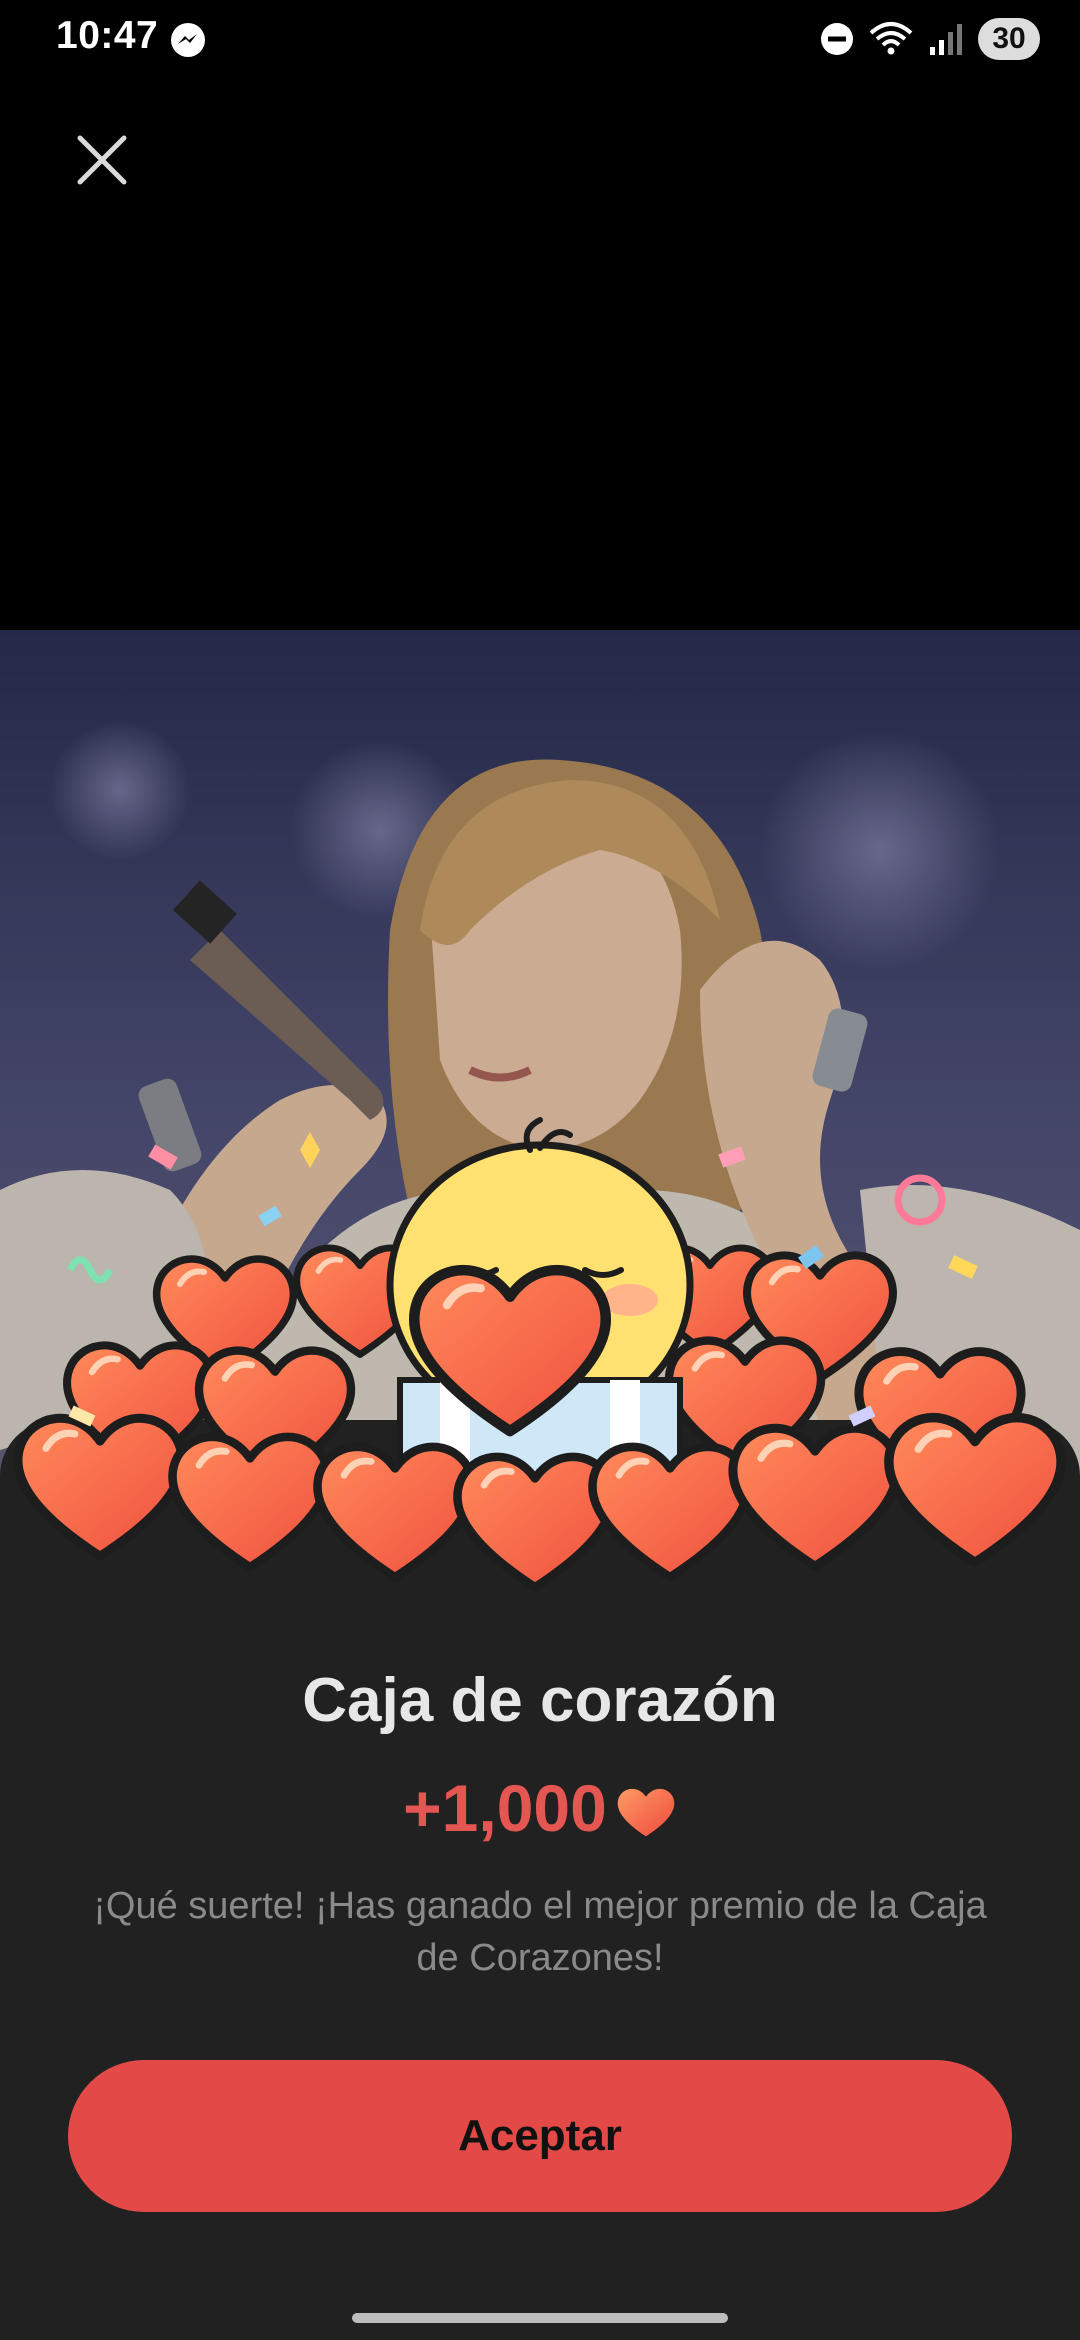  Describe the element at coordinates (188, 40) in the screenshot. I see `messenger-icon` at that location.